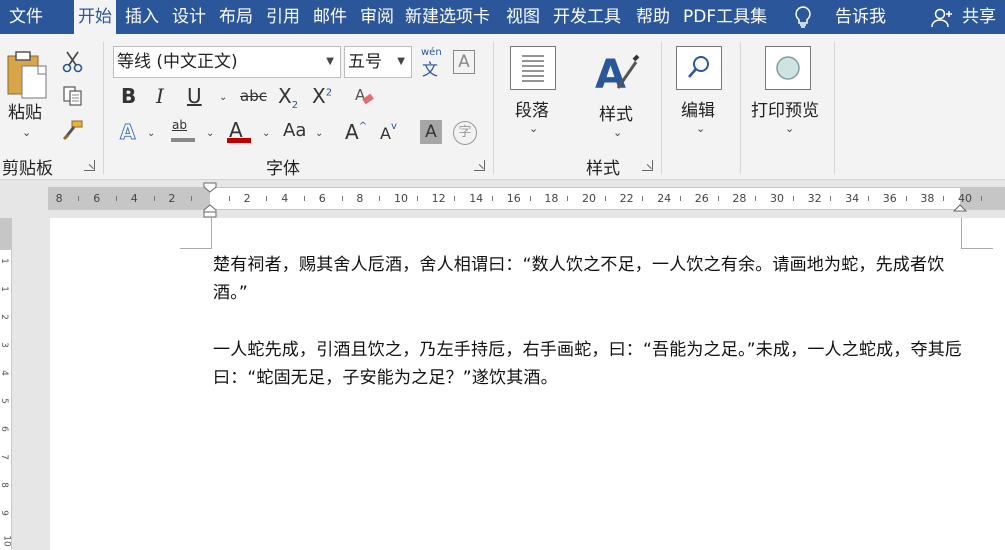 The width and height of the screenshot is (1005, 550). I want to click on change-case-button: Aa, so click(294, 130).